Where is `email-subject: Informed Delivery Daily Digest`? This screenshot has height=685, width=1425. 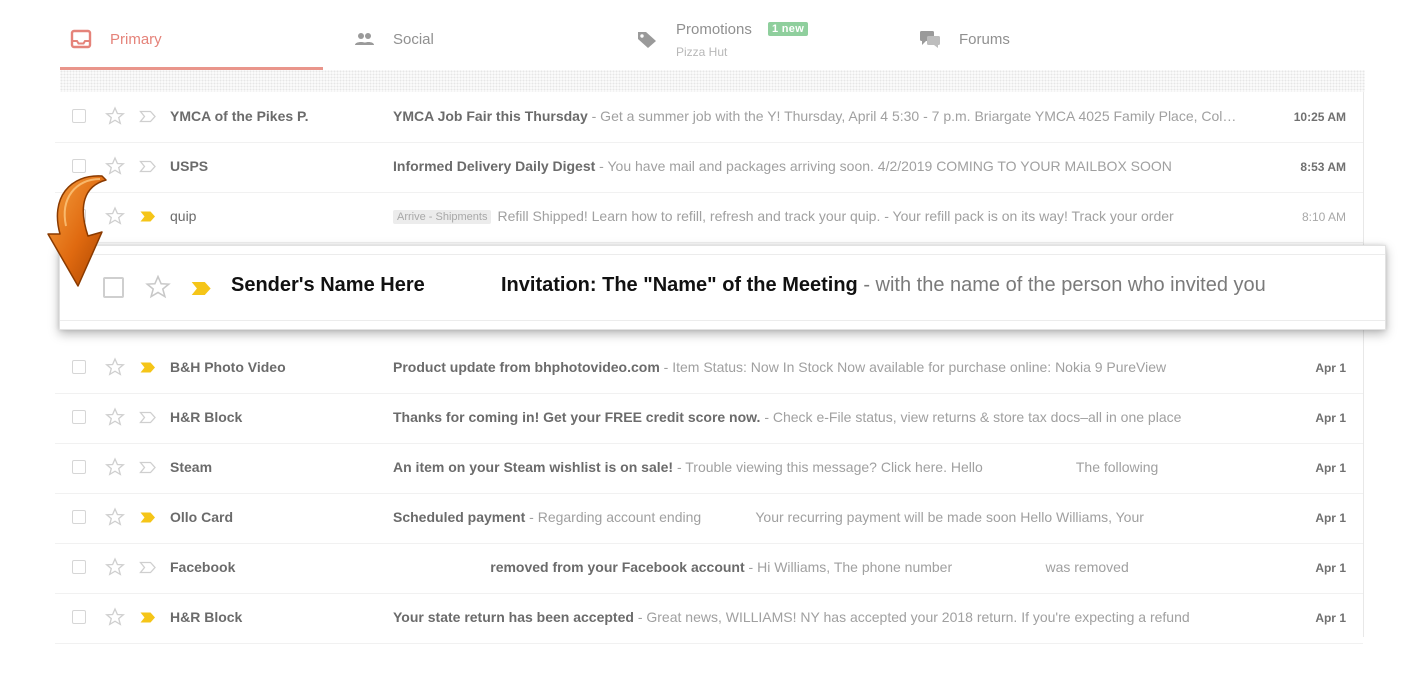 email-subject: Informed Delivery Daily Digest is located at coordinates (494, 166).